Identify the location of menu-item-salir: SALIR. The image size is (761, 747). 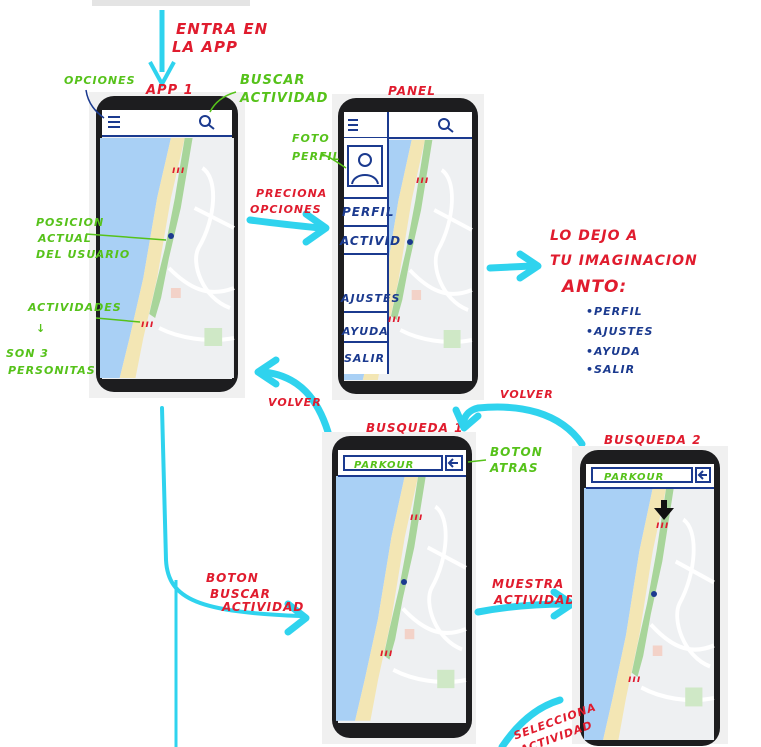
(364, 358).